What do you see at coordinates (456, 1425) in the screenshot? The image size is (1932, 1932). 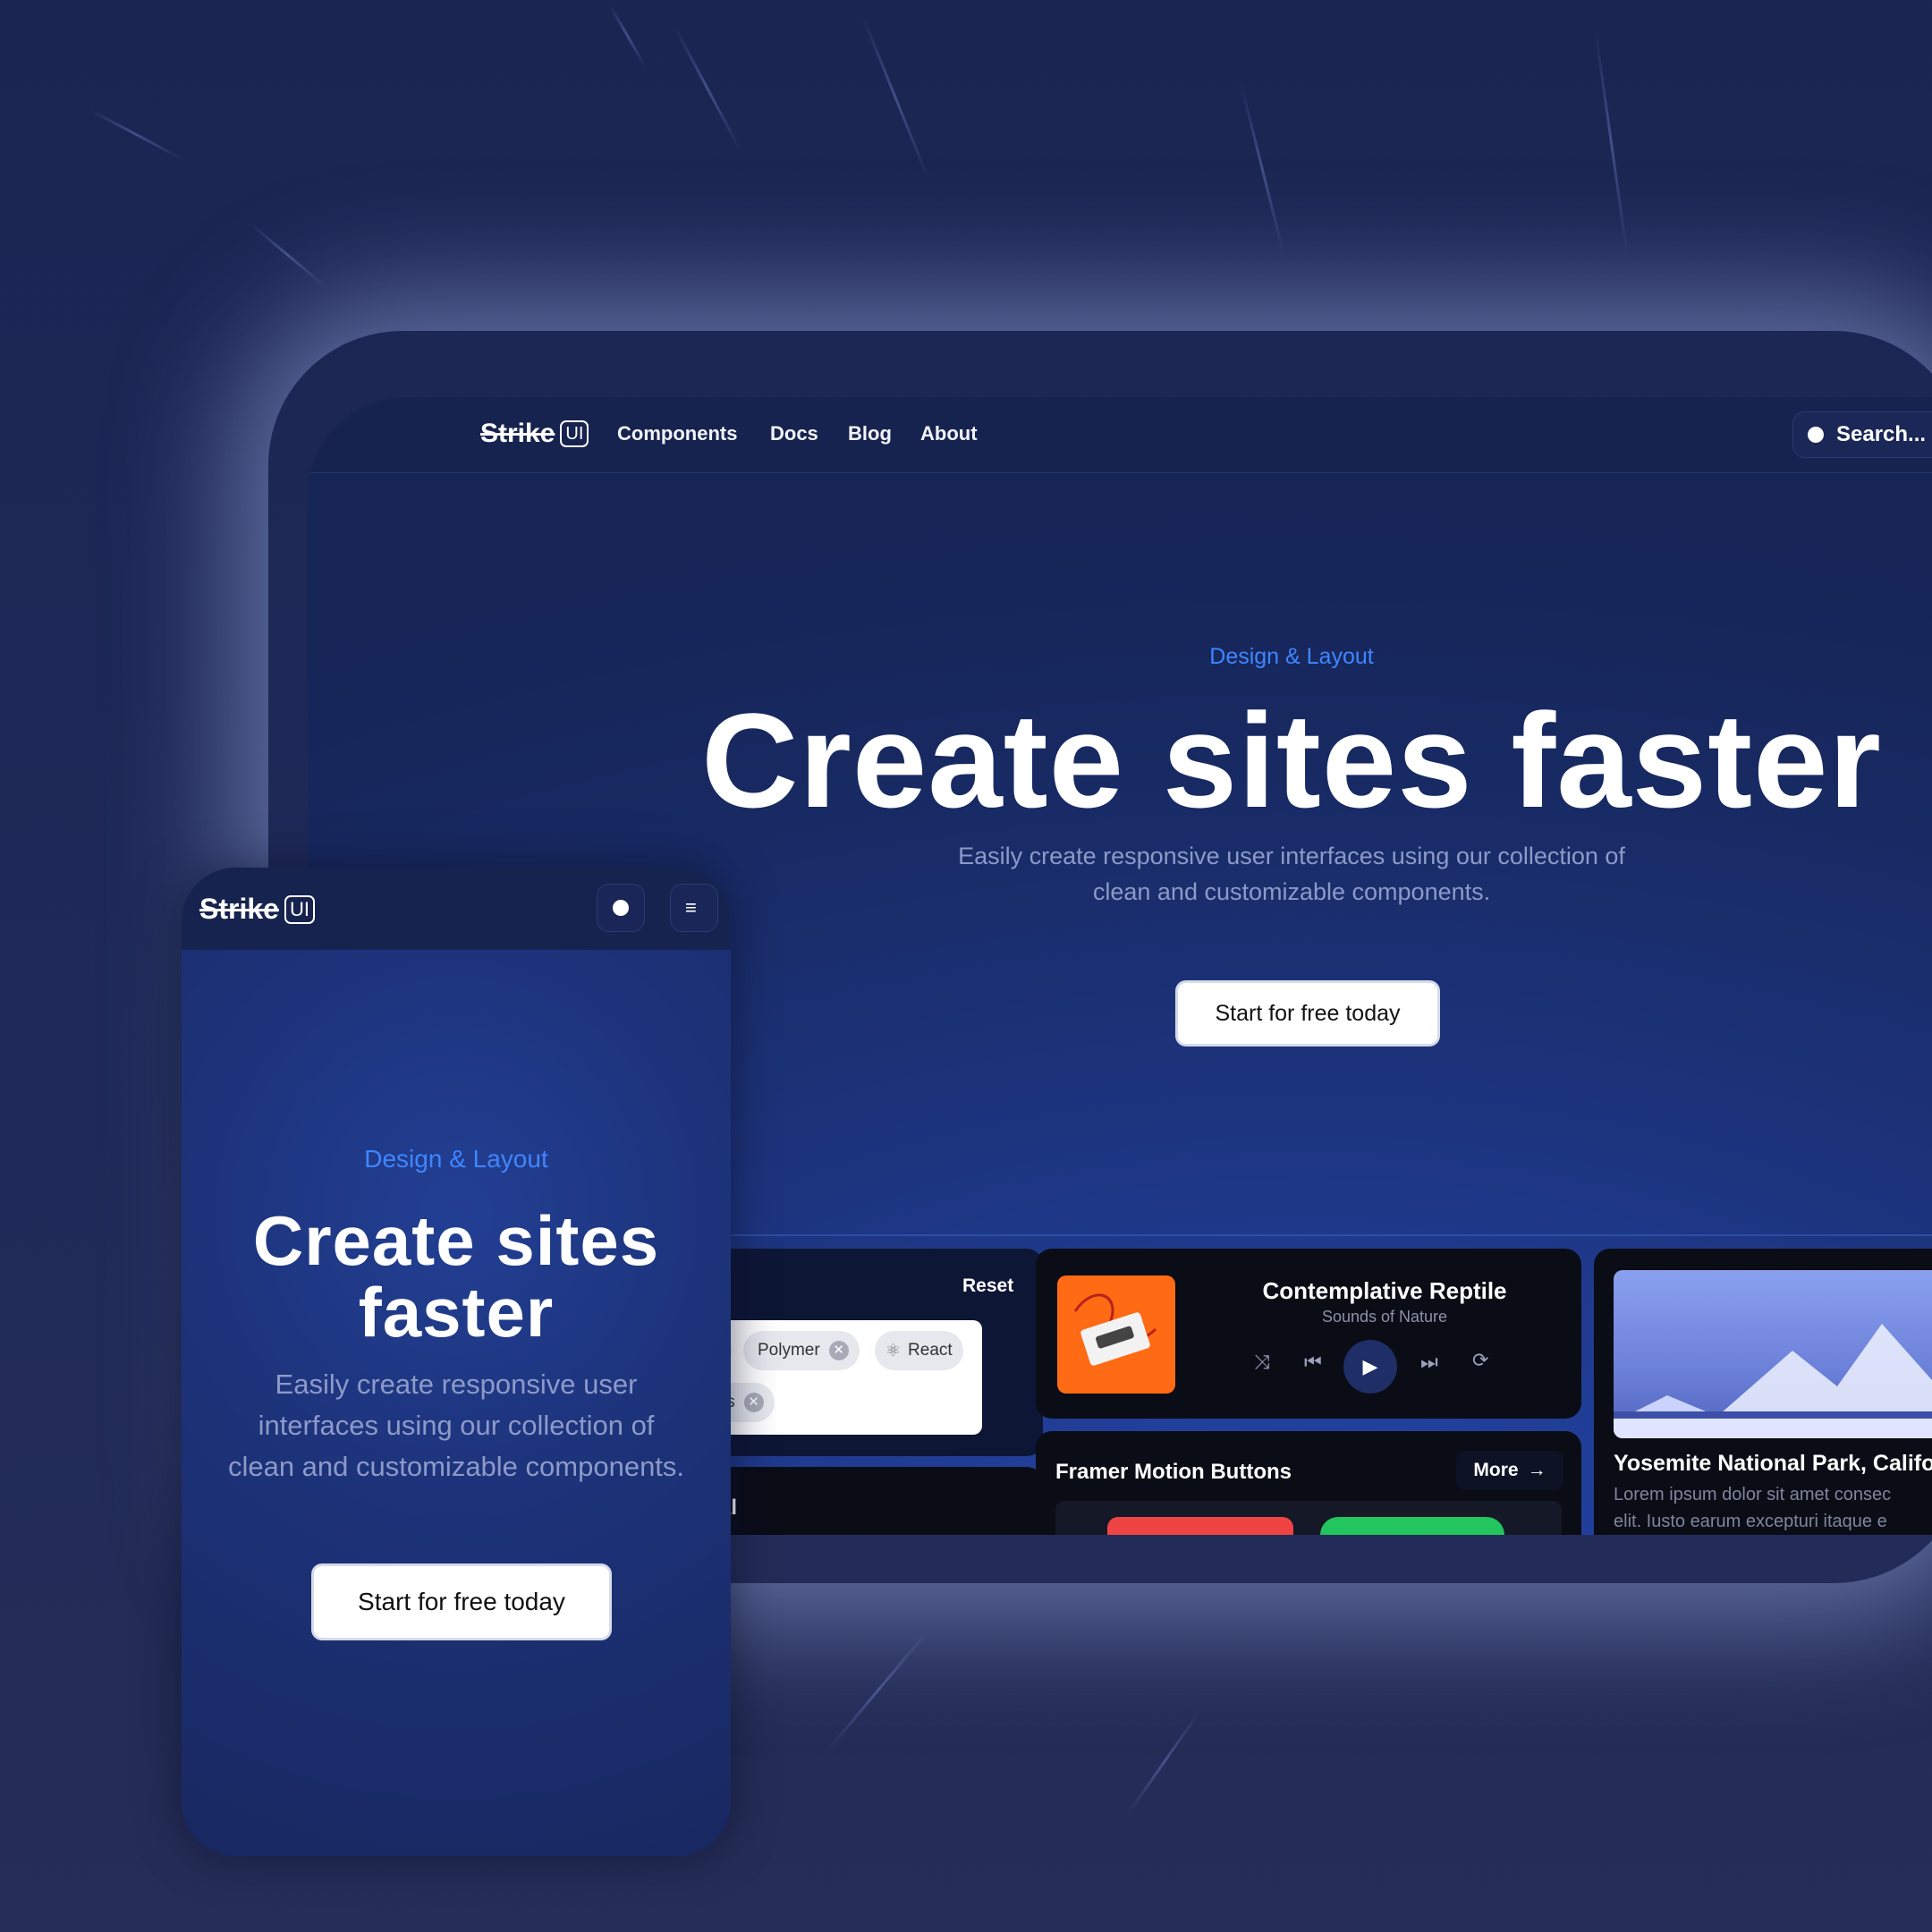 I see `mobile-subtitle-line2: interfaces using our collection of` at bounding box center [456, 1425].